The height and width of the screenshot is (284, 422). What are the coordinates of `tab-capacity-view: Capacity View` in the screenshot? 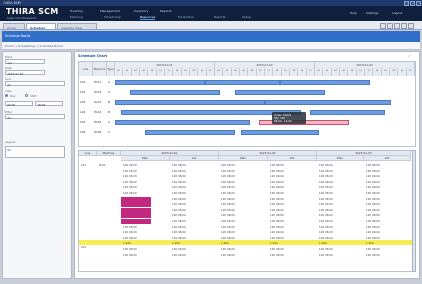 It's located at (77, 26).